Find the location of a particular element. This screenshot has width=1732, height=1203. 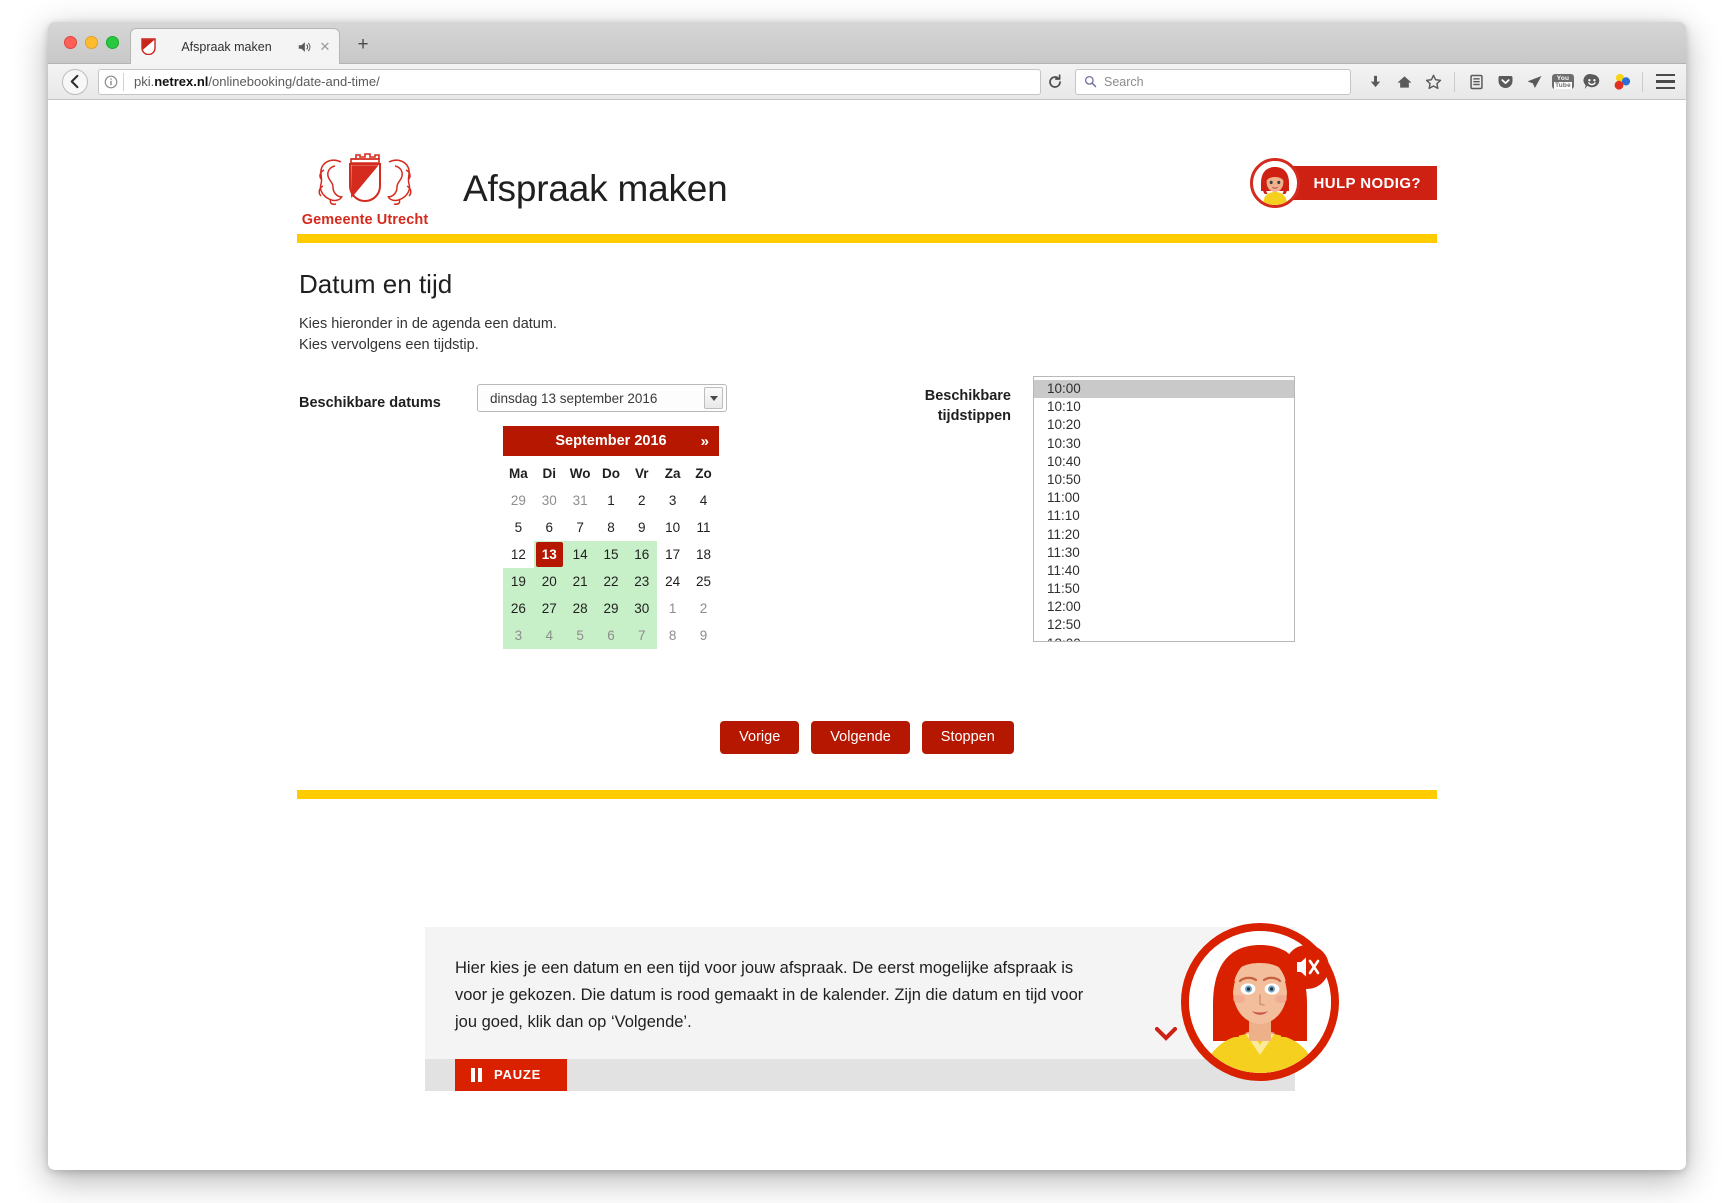

calendar-day-2: 2 is located at coordinates (703, 608).